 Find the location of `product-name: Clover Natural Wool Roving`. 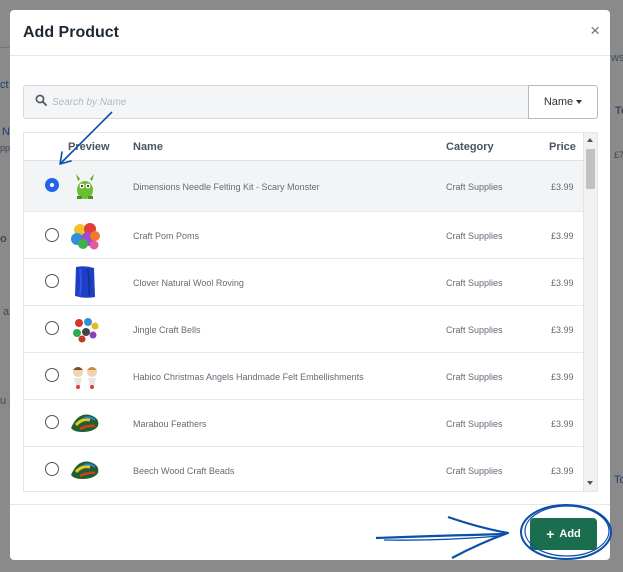

product-name: Clover Natural Wool Roving is located at coordinates (188, 283).